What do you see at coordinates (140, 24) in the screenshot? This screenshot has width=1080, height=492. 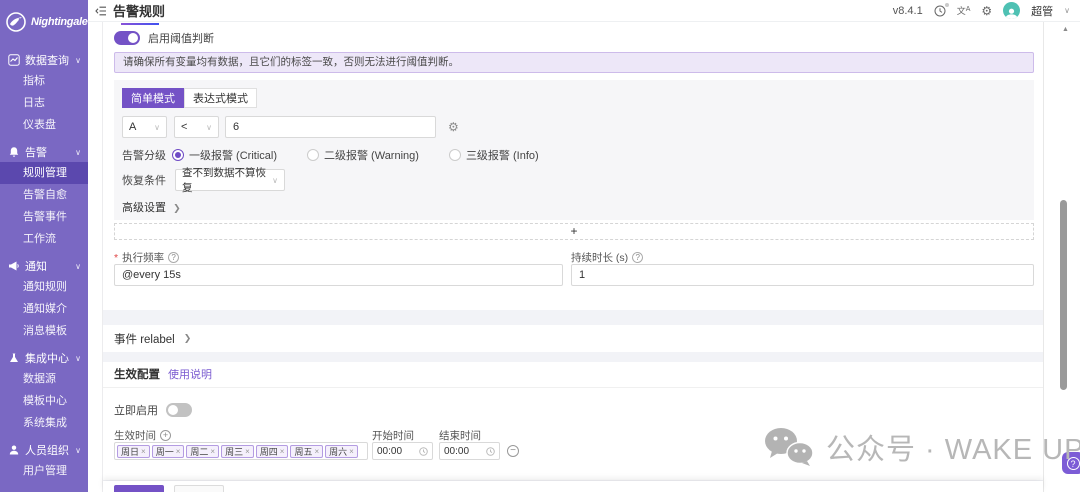 I see `active-tab-indicator` at bounding box center [140, 24].